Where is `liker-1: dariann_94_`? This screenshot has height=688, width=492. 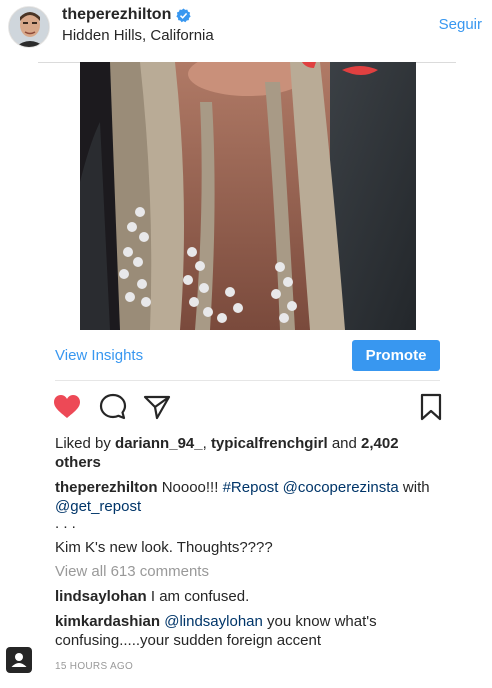 liker-1: dariann_94_ is located at coordinates (159, 443).